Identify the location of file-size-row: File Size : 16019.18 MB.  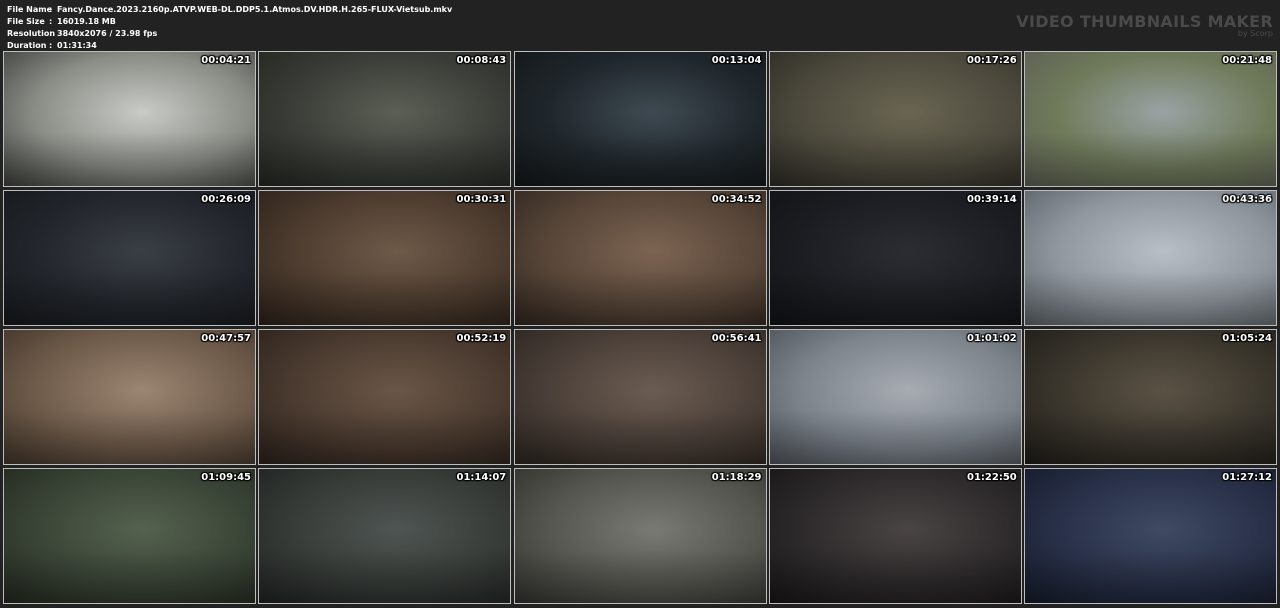
(229, 22).